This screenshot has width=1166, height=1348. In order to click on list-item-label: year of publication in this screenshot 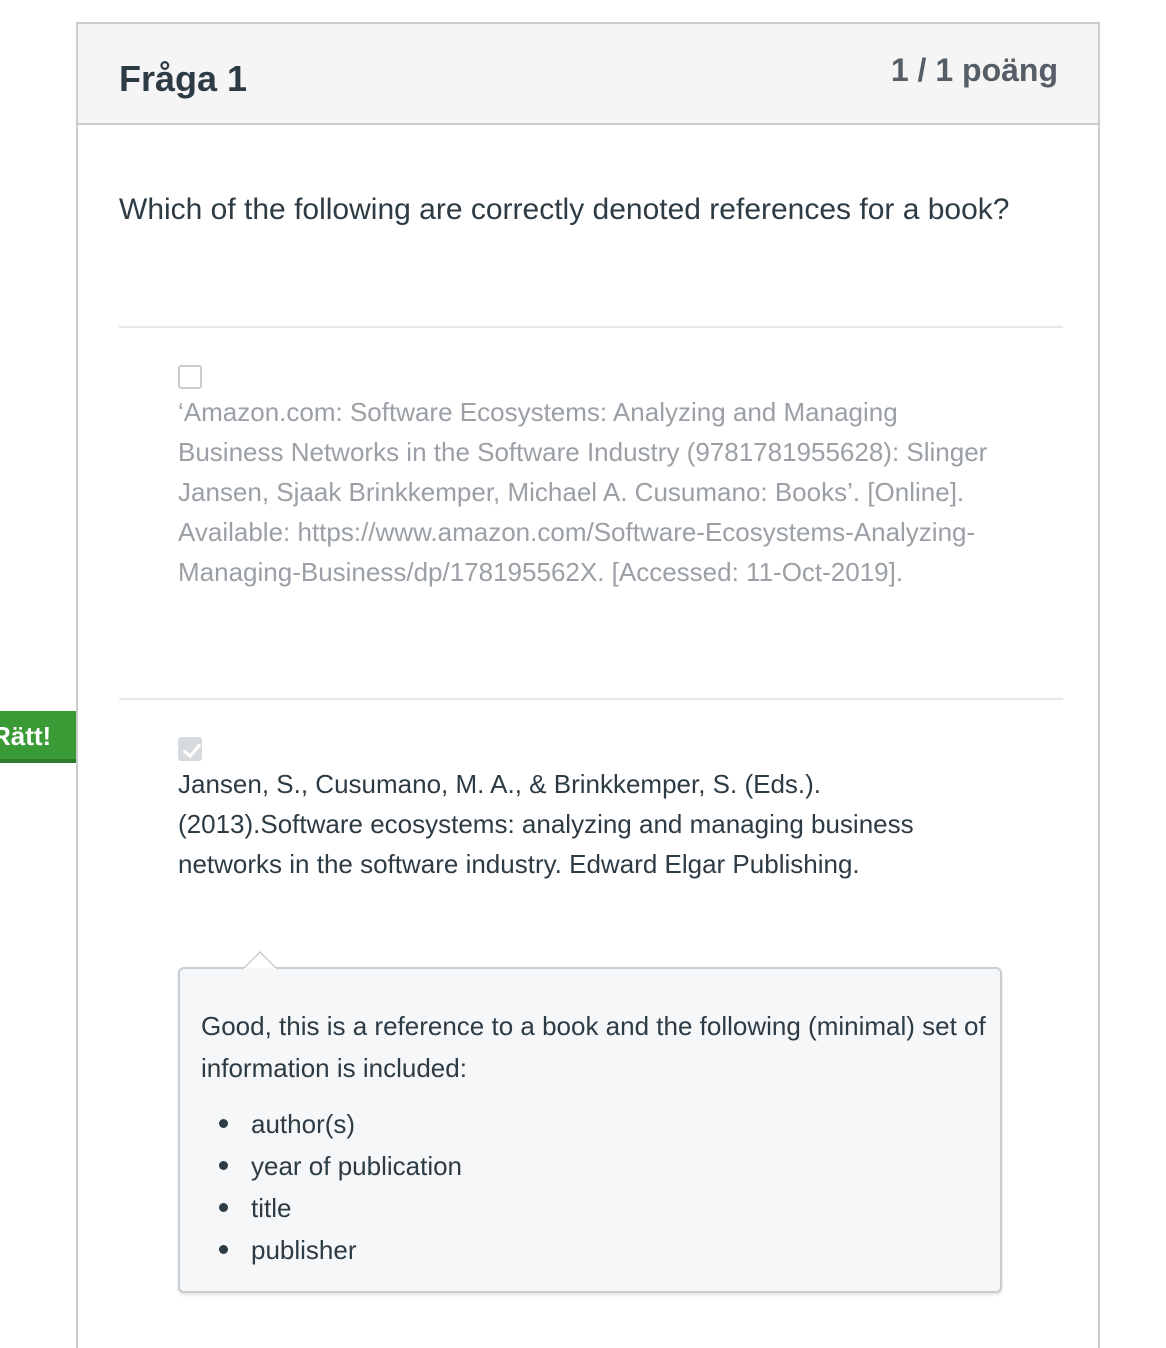, I will do `click(357, 1166)`.